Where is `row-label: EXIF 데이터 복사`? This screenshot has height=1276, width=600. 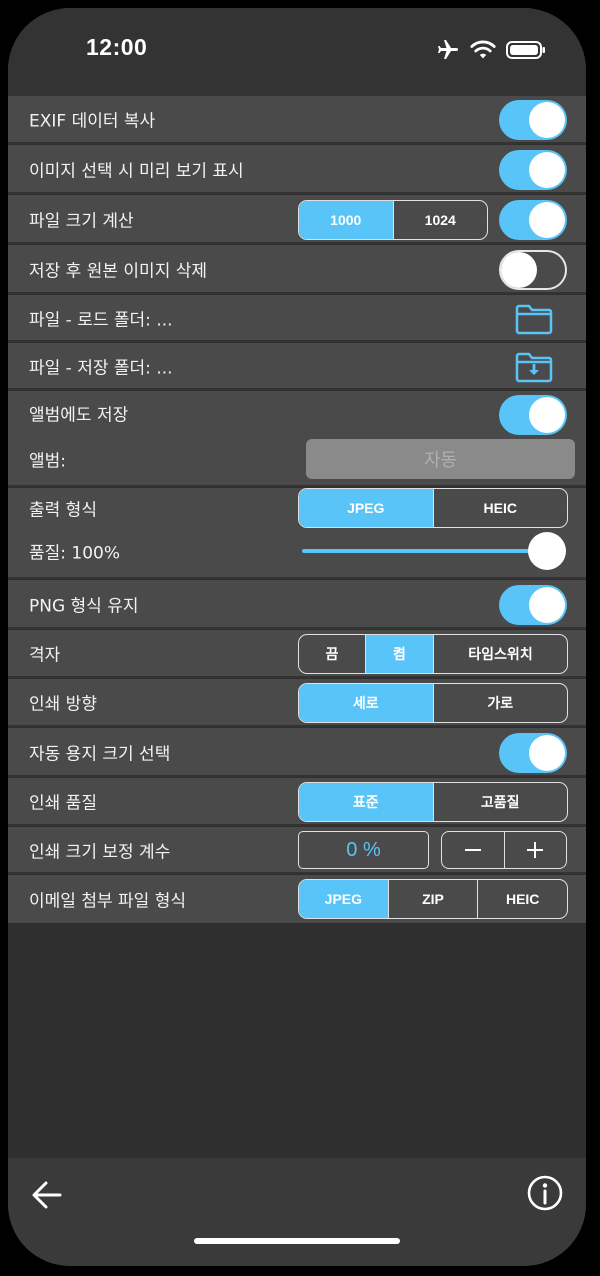
row-label: EXIF 데이터 복사 is located at coordinates (92, 121).